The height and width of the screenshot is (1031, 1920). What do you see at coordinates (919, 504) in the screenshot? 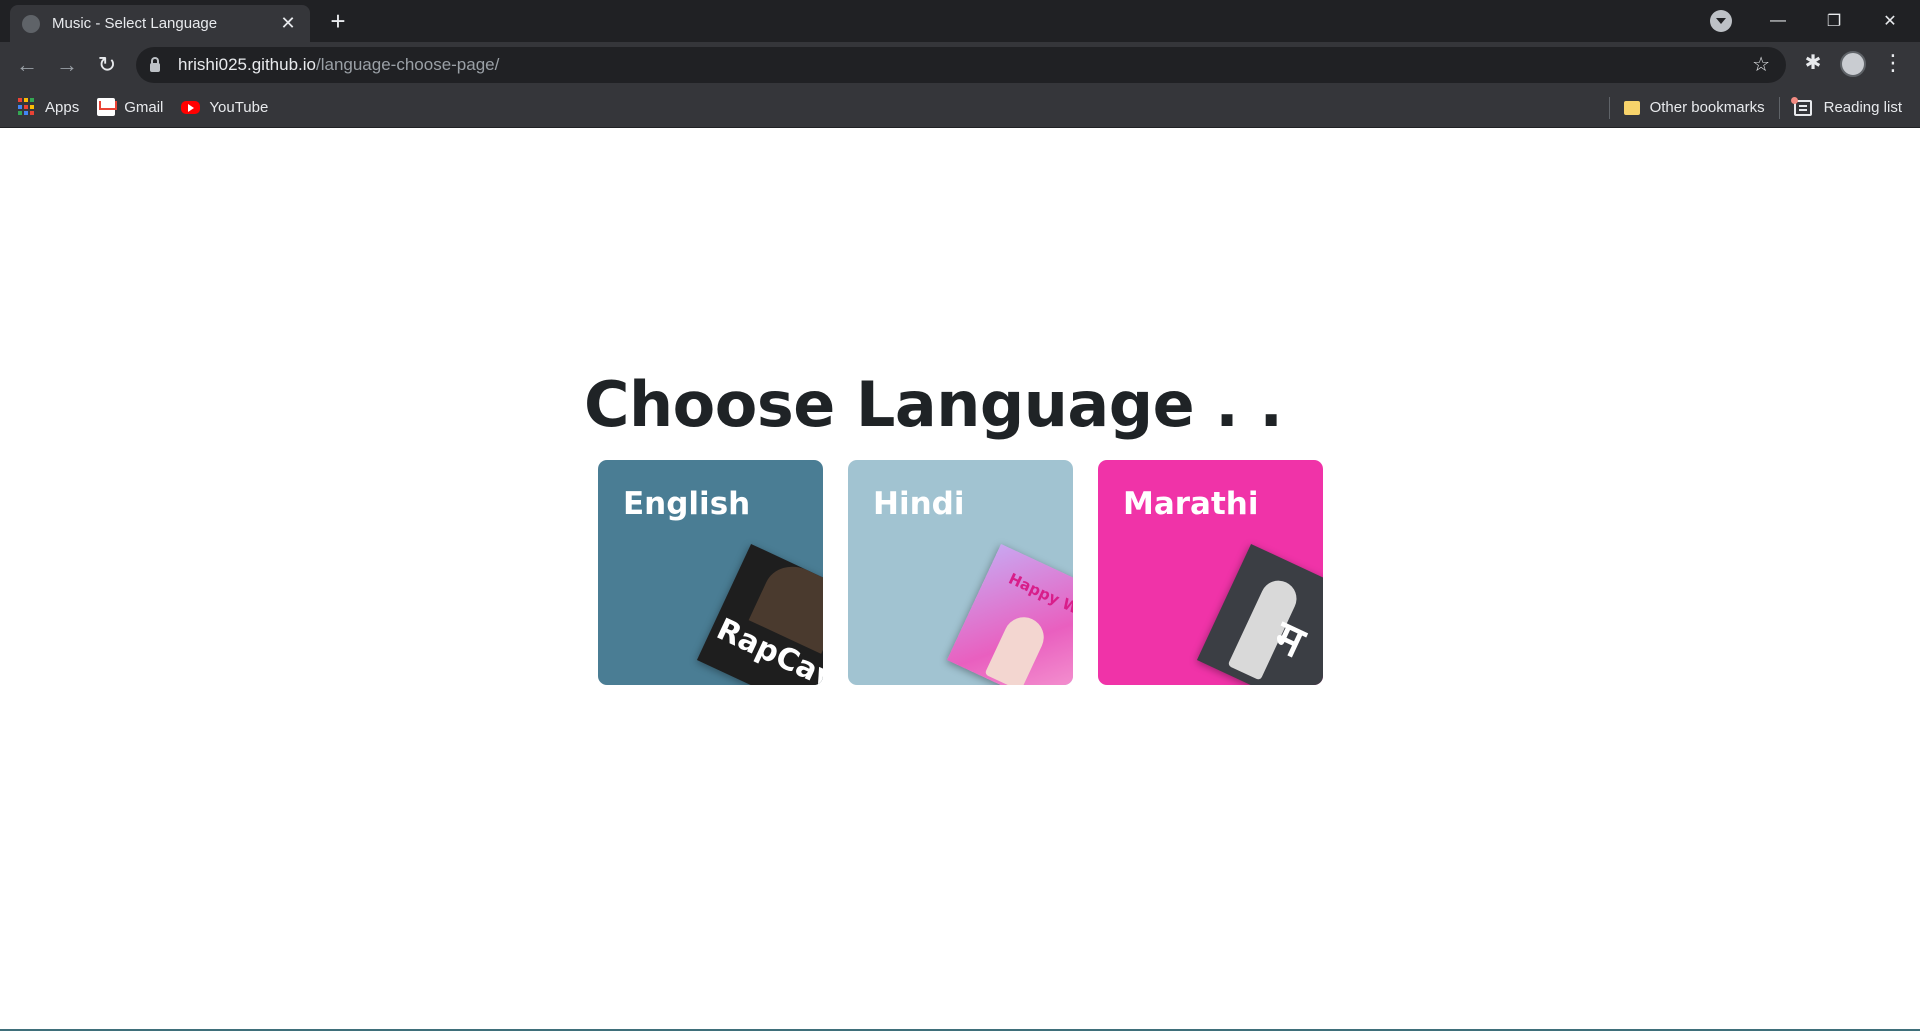
I see `card-label: Hindi` at bounding box center [919, 504].